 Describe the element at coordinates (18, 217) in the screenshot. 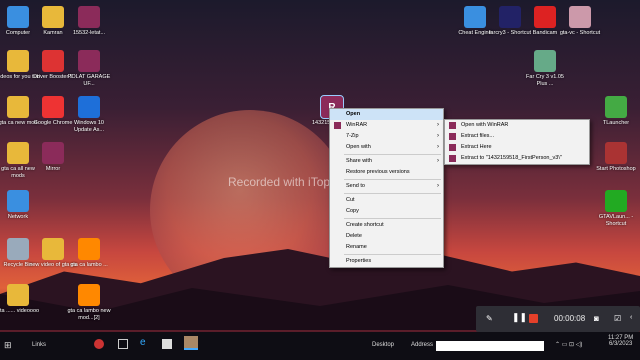

I see `desktop-icon-label: Network` at that location.